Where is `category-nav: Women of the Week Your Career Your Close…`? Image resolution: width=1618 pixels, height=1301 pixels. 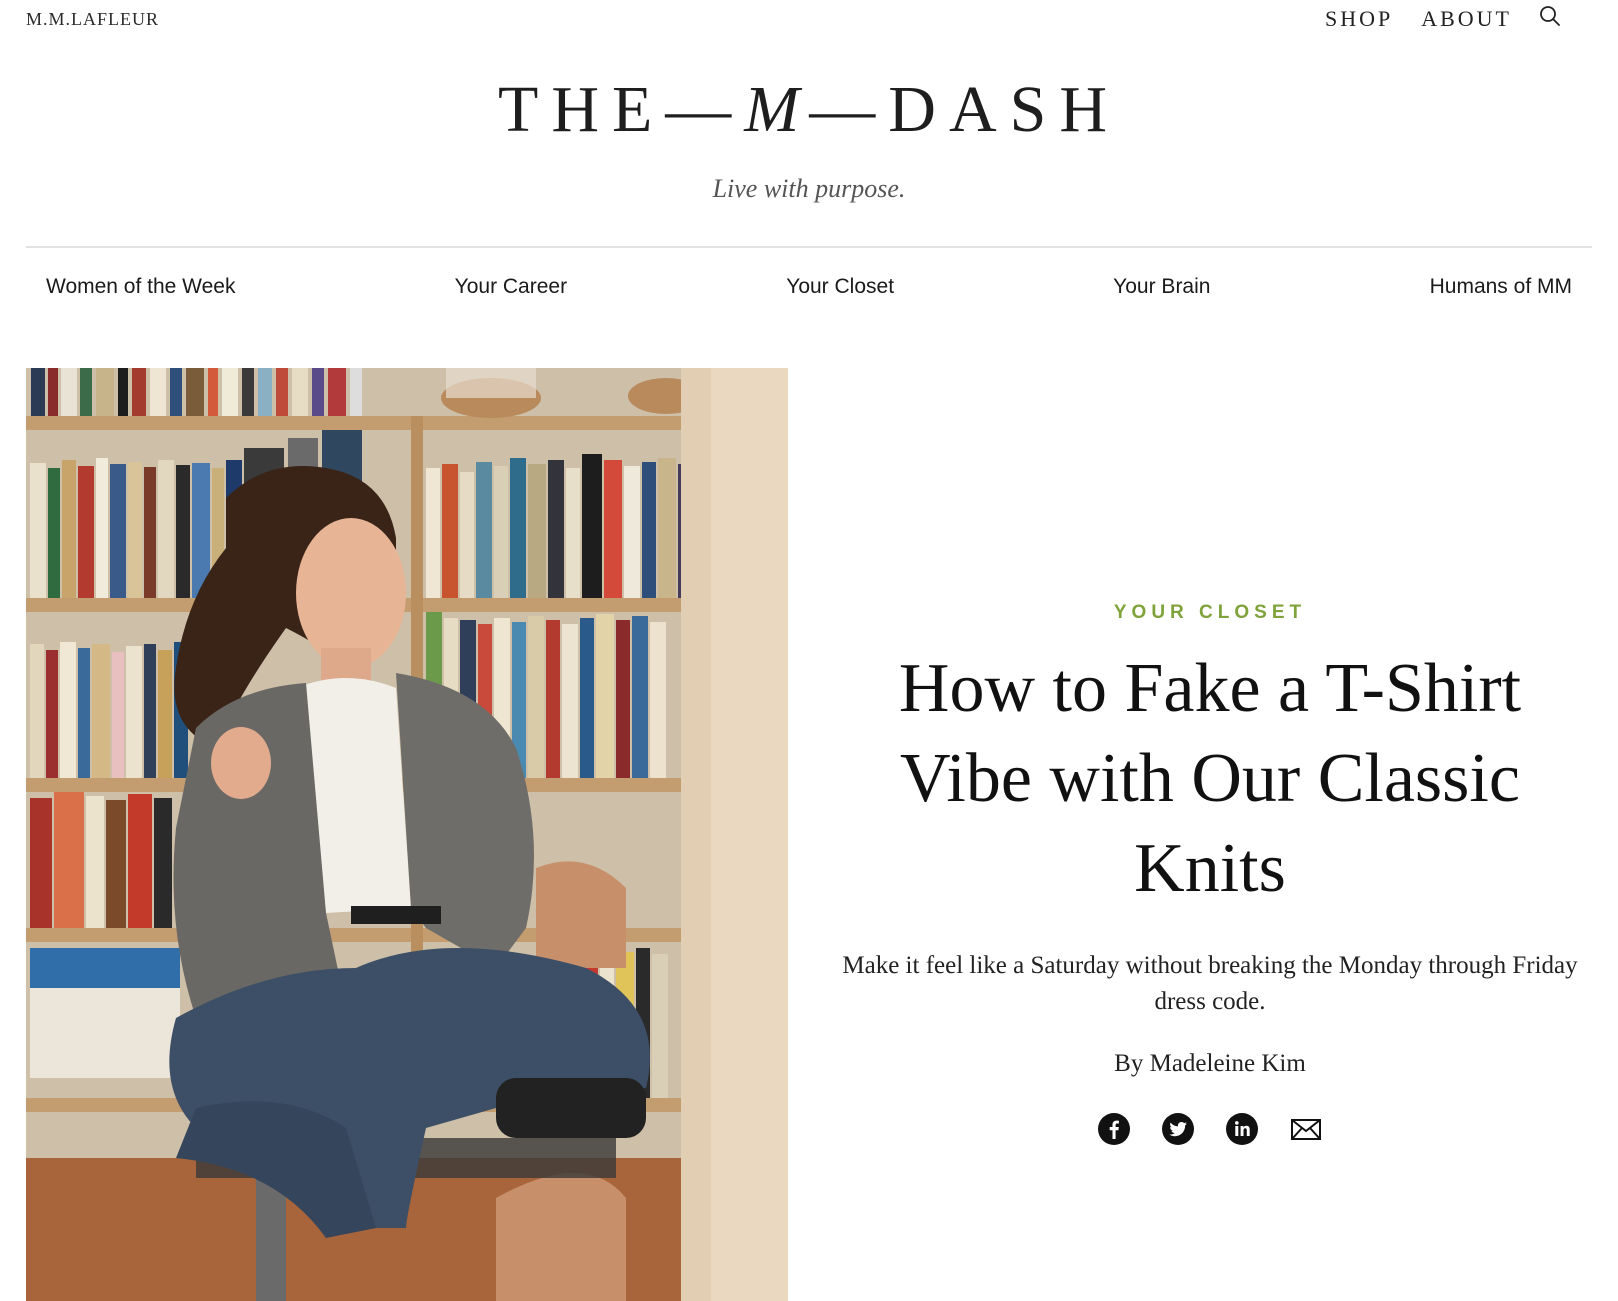
category-nav: Women of the Week Your Career Your Close… is located at coordinates (809, 287).